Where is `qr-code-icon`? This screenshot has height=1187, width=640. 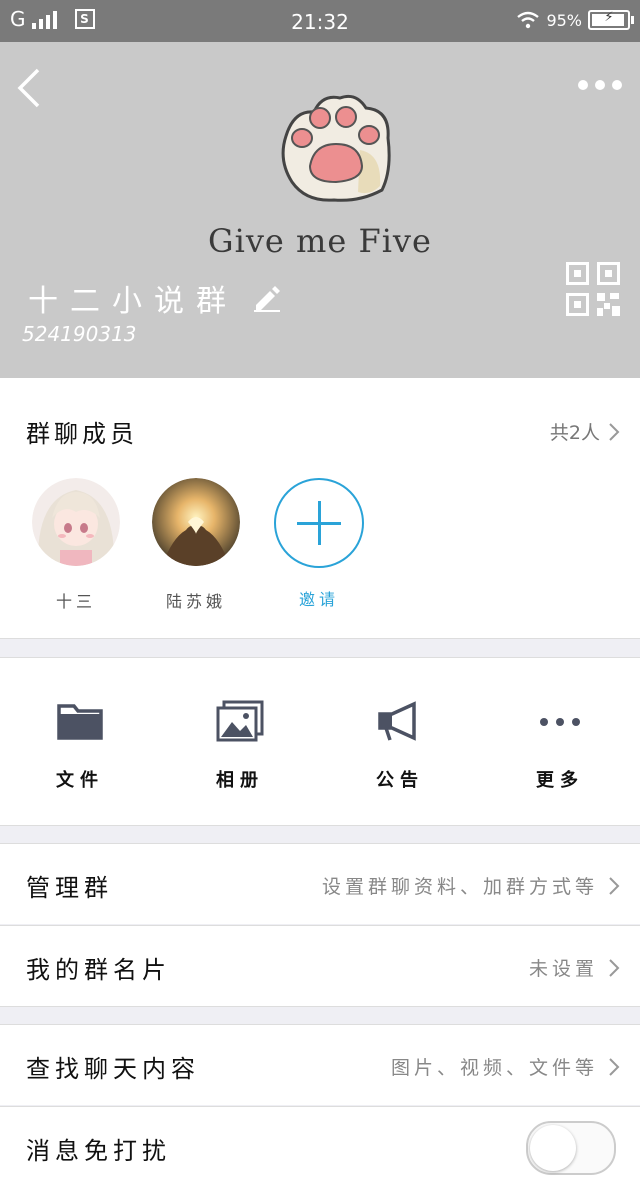
qr-code-icon is located at coordinates (593, 289).